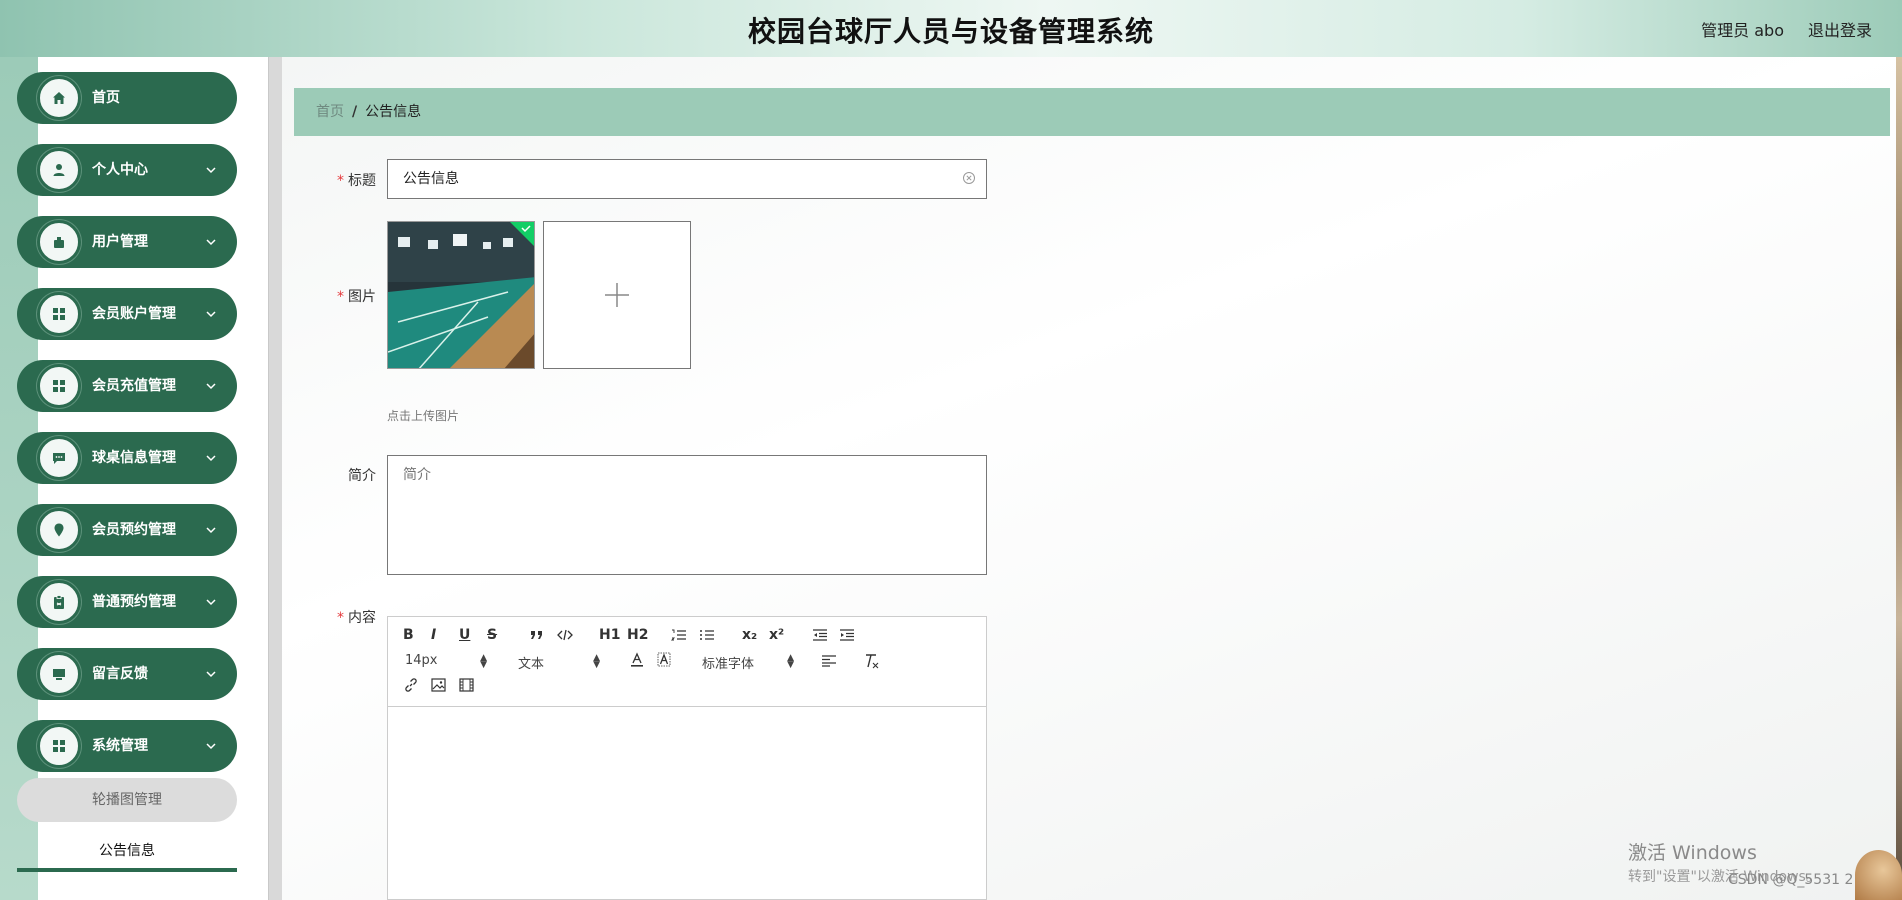 The image size is (1902, 900). I want to click on sidebar-item-label: 球桌信息管理, so click(134, 458).